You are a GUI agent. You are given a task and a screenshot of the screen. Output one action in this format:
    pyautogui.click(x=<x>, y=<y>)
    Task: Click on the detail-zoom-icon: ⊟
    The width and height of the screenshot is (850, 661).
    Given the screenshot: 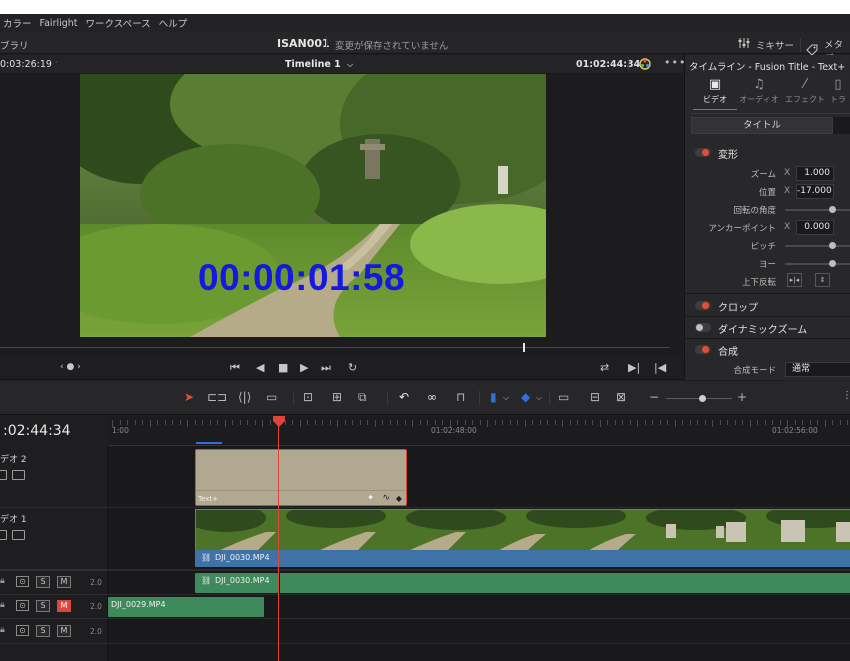 What is the action you would take?
    pyautogui.click(x=595, y=397)
    